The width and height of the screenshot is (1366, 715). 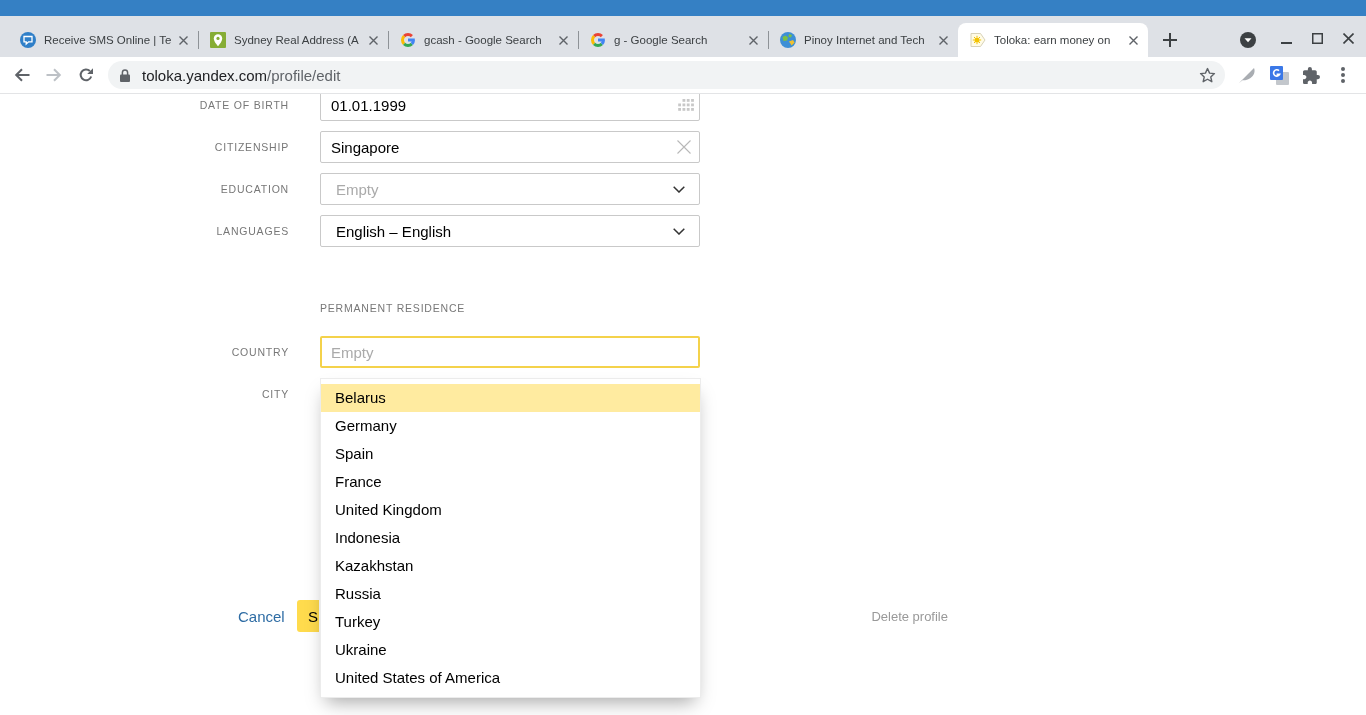 What do you see at coordinates (510, 147) in the screenshot?
I see `text-field: Singapore` at bounding box center [510, 147].